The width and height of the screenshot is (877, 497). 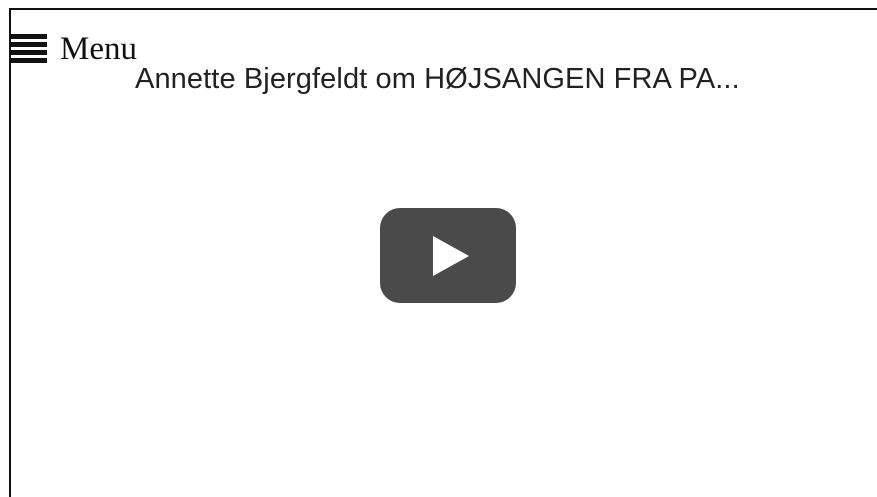 I want to click on play-button, so click(x=448, y=255).